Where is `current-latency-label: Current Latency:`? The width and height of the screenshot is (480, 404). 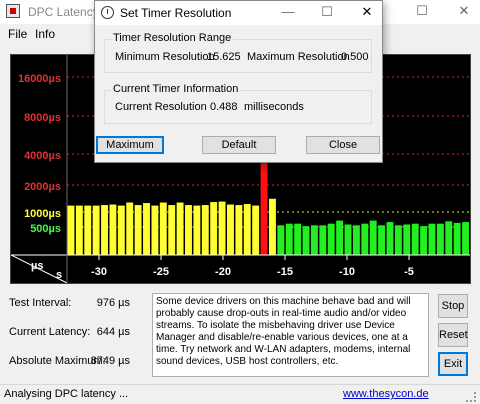
current-latency-label: Current Latency: is located at coordinates (50, 332).